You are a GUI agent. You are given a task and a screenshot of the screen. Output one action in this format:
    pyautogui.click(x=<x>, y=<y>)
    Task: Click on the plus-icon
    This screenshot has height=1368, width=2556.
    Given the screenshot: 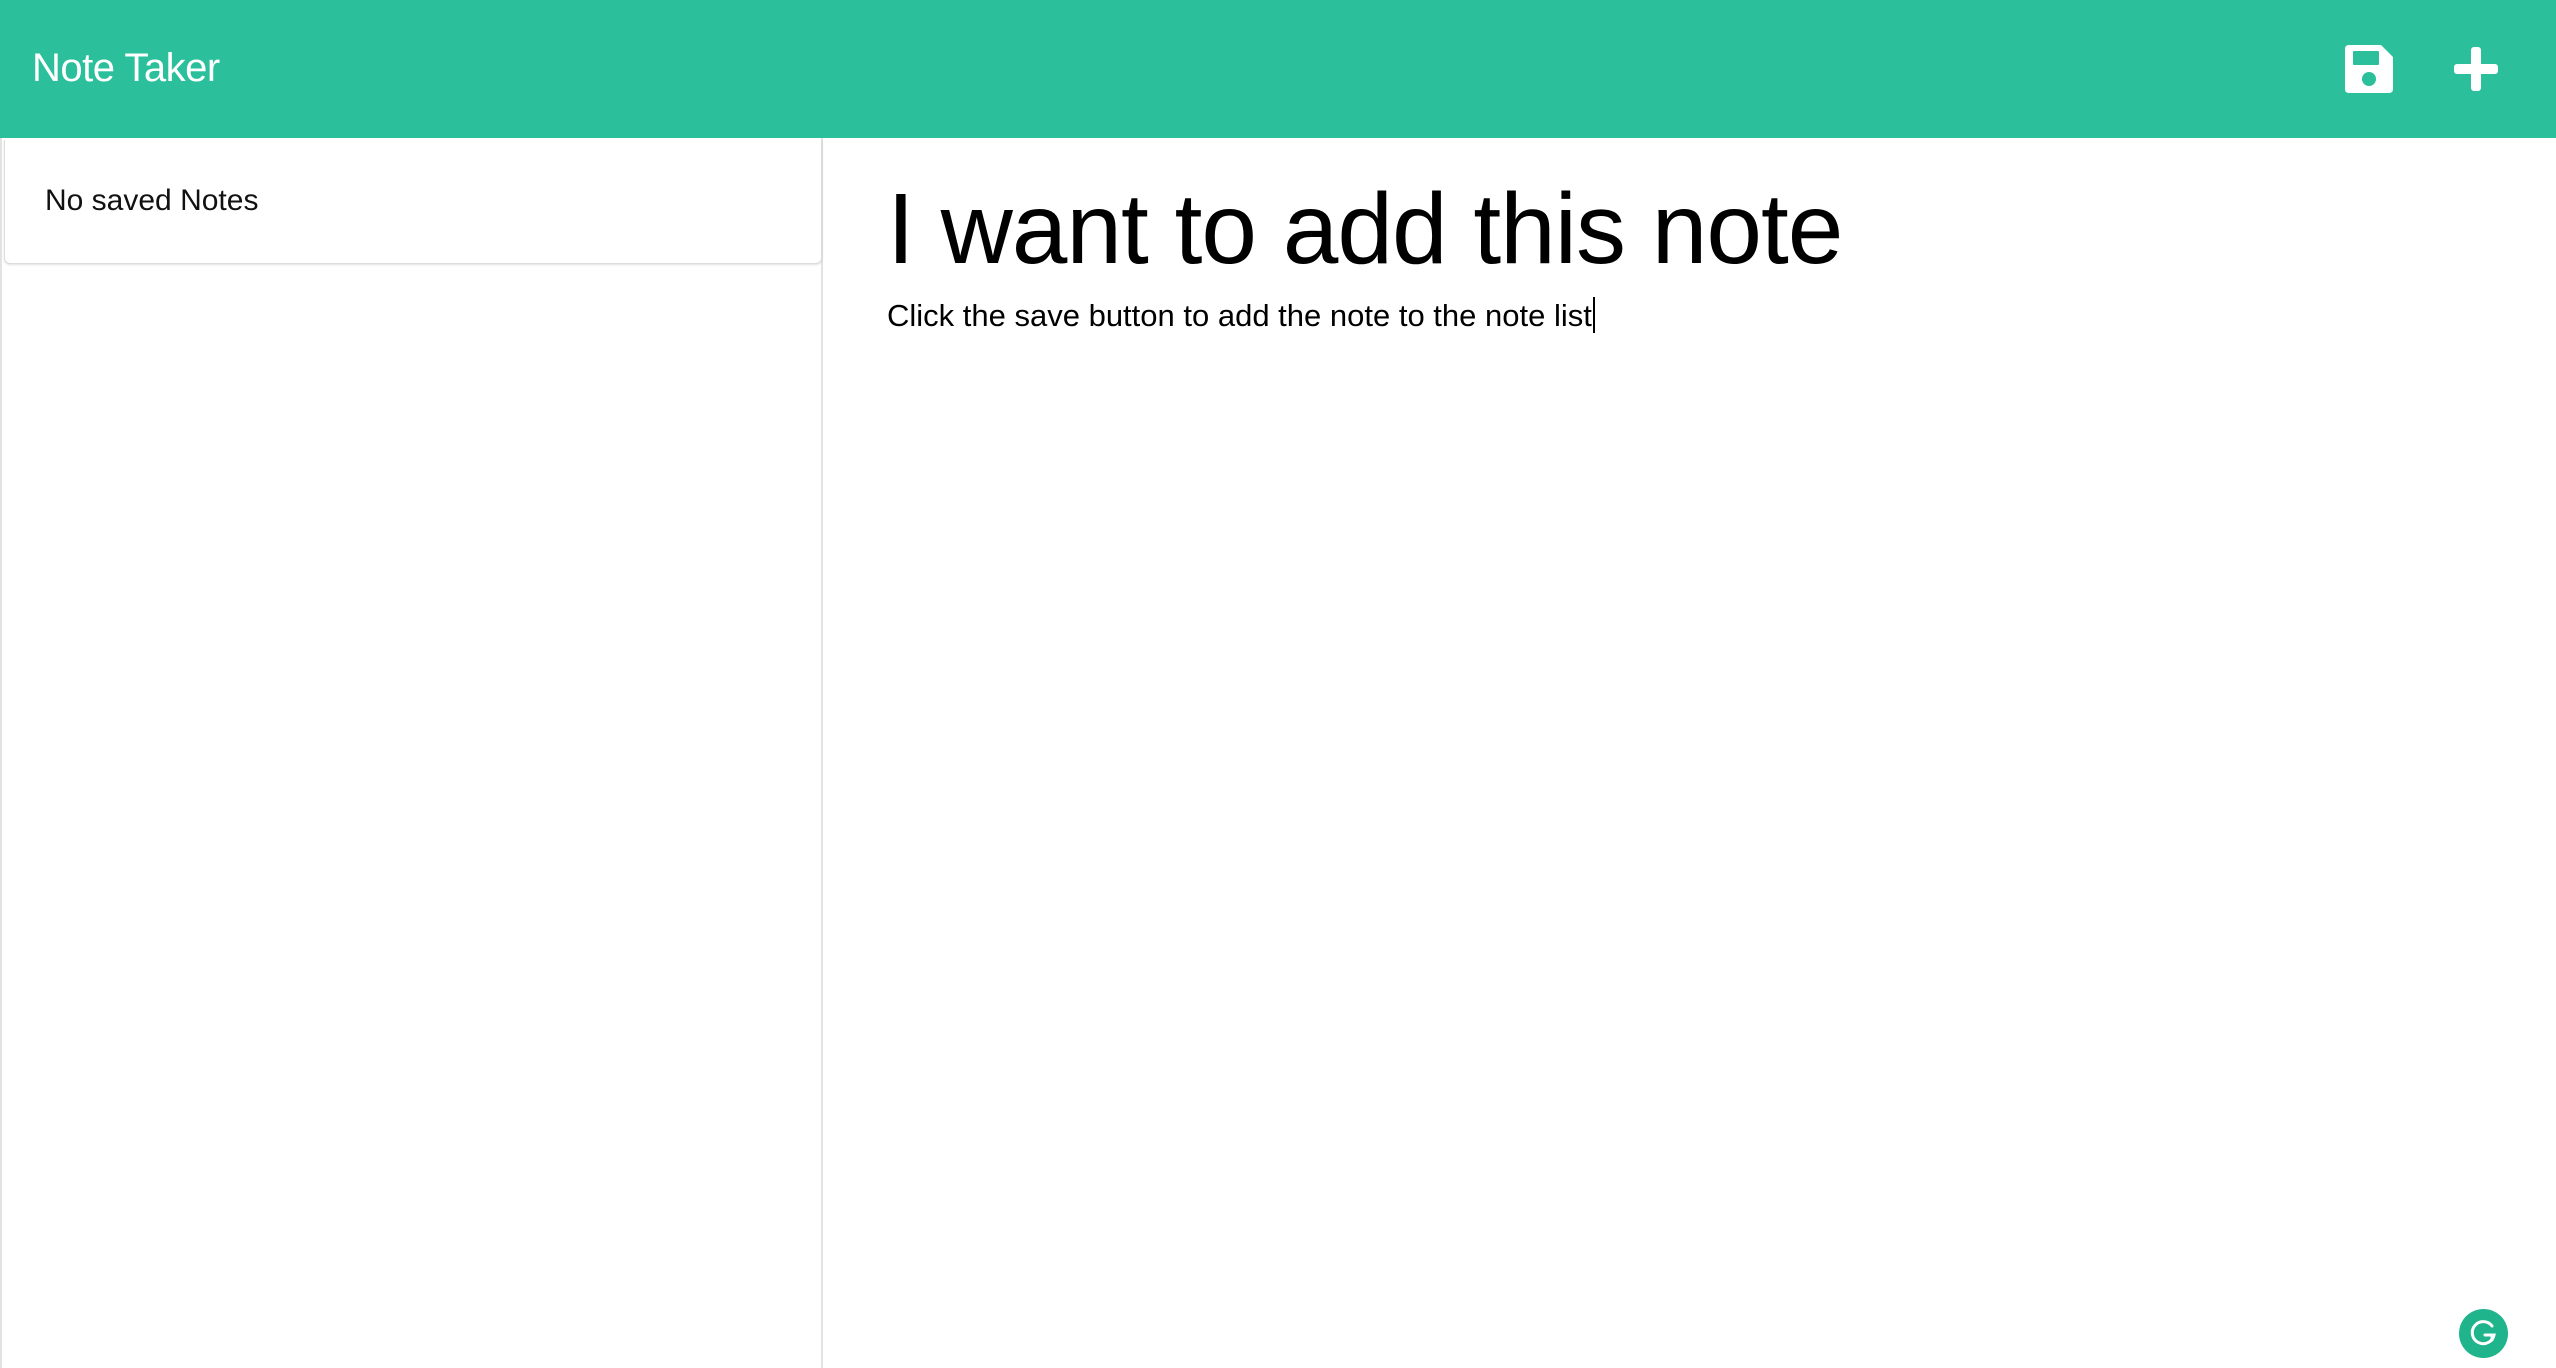 What is the action you would take?
    pyautogui.click(x=2476, y=69)
    